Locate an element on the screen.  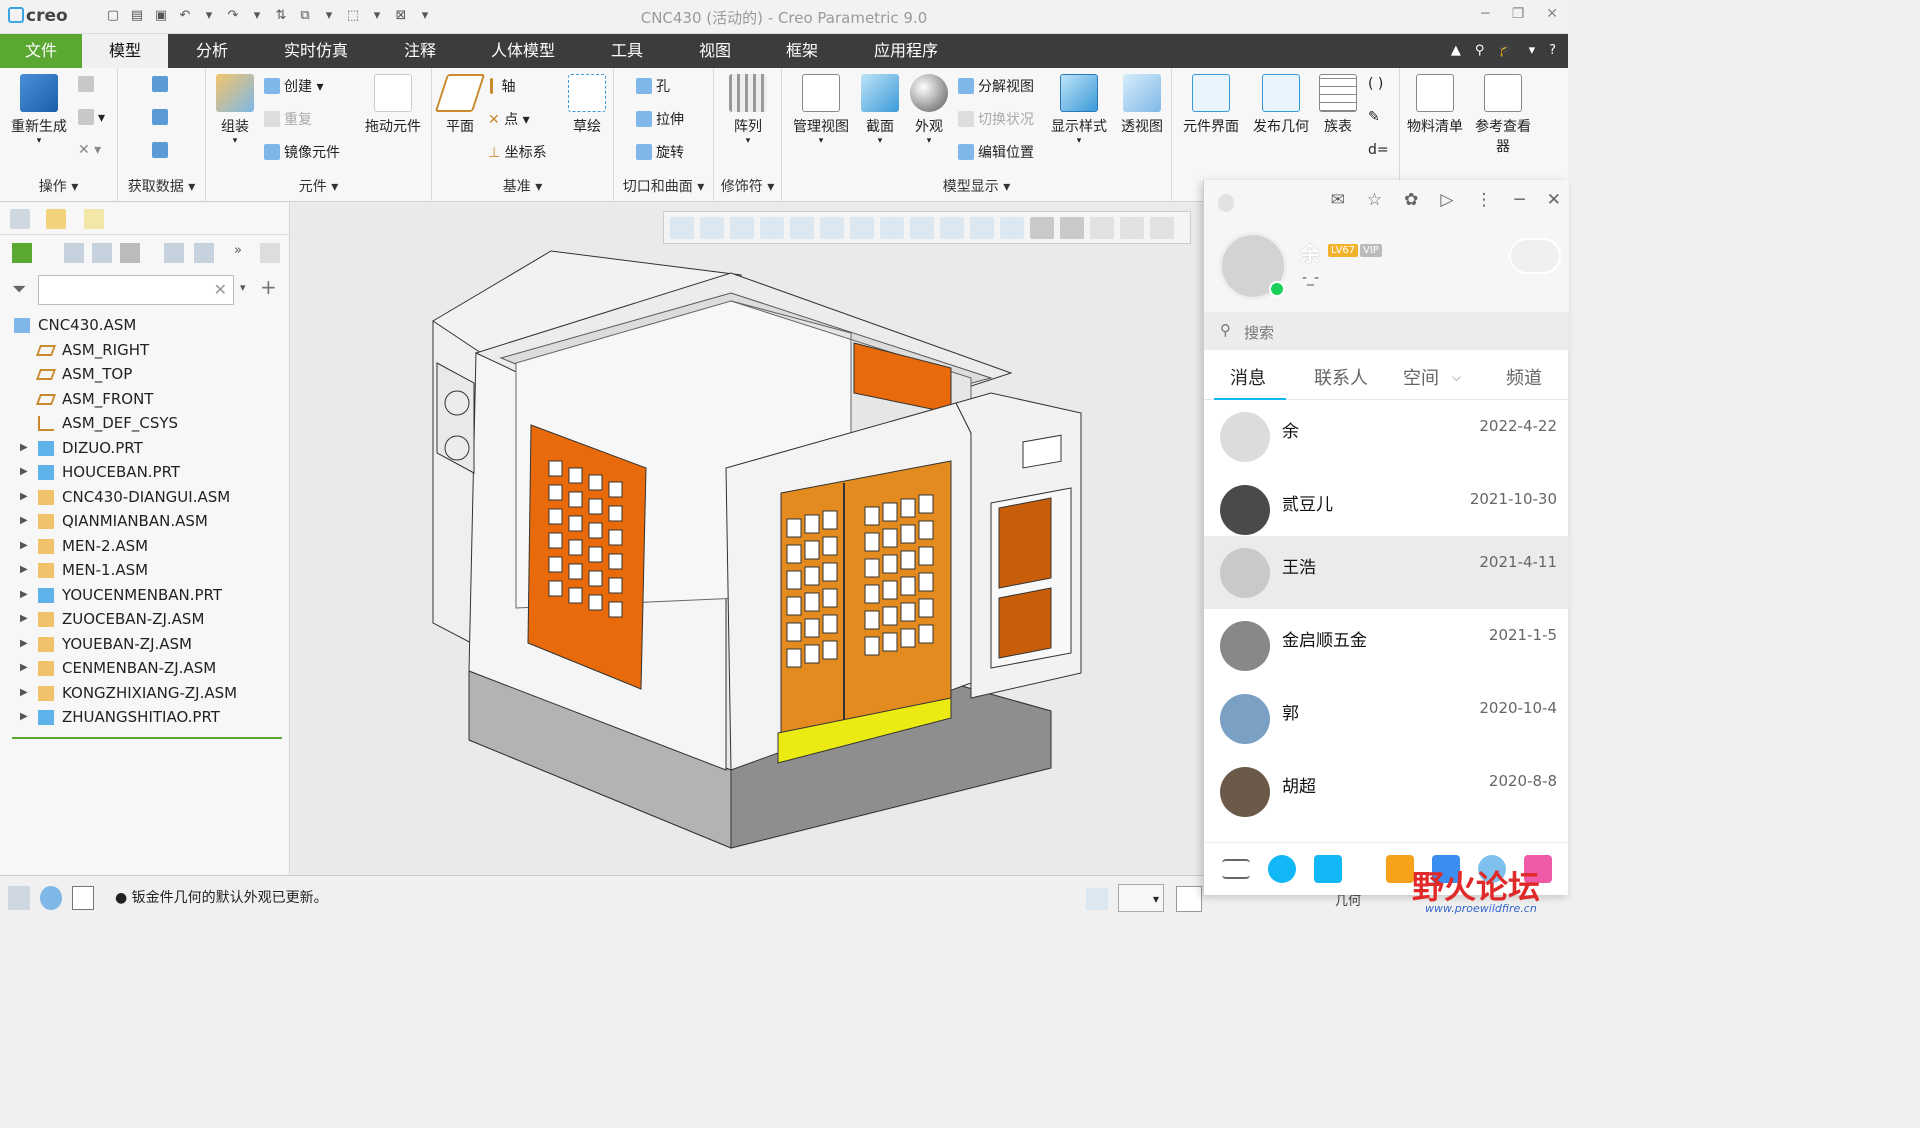
appearance-button: 外观 ▾ is located at coordinates (929, 110).